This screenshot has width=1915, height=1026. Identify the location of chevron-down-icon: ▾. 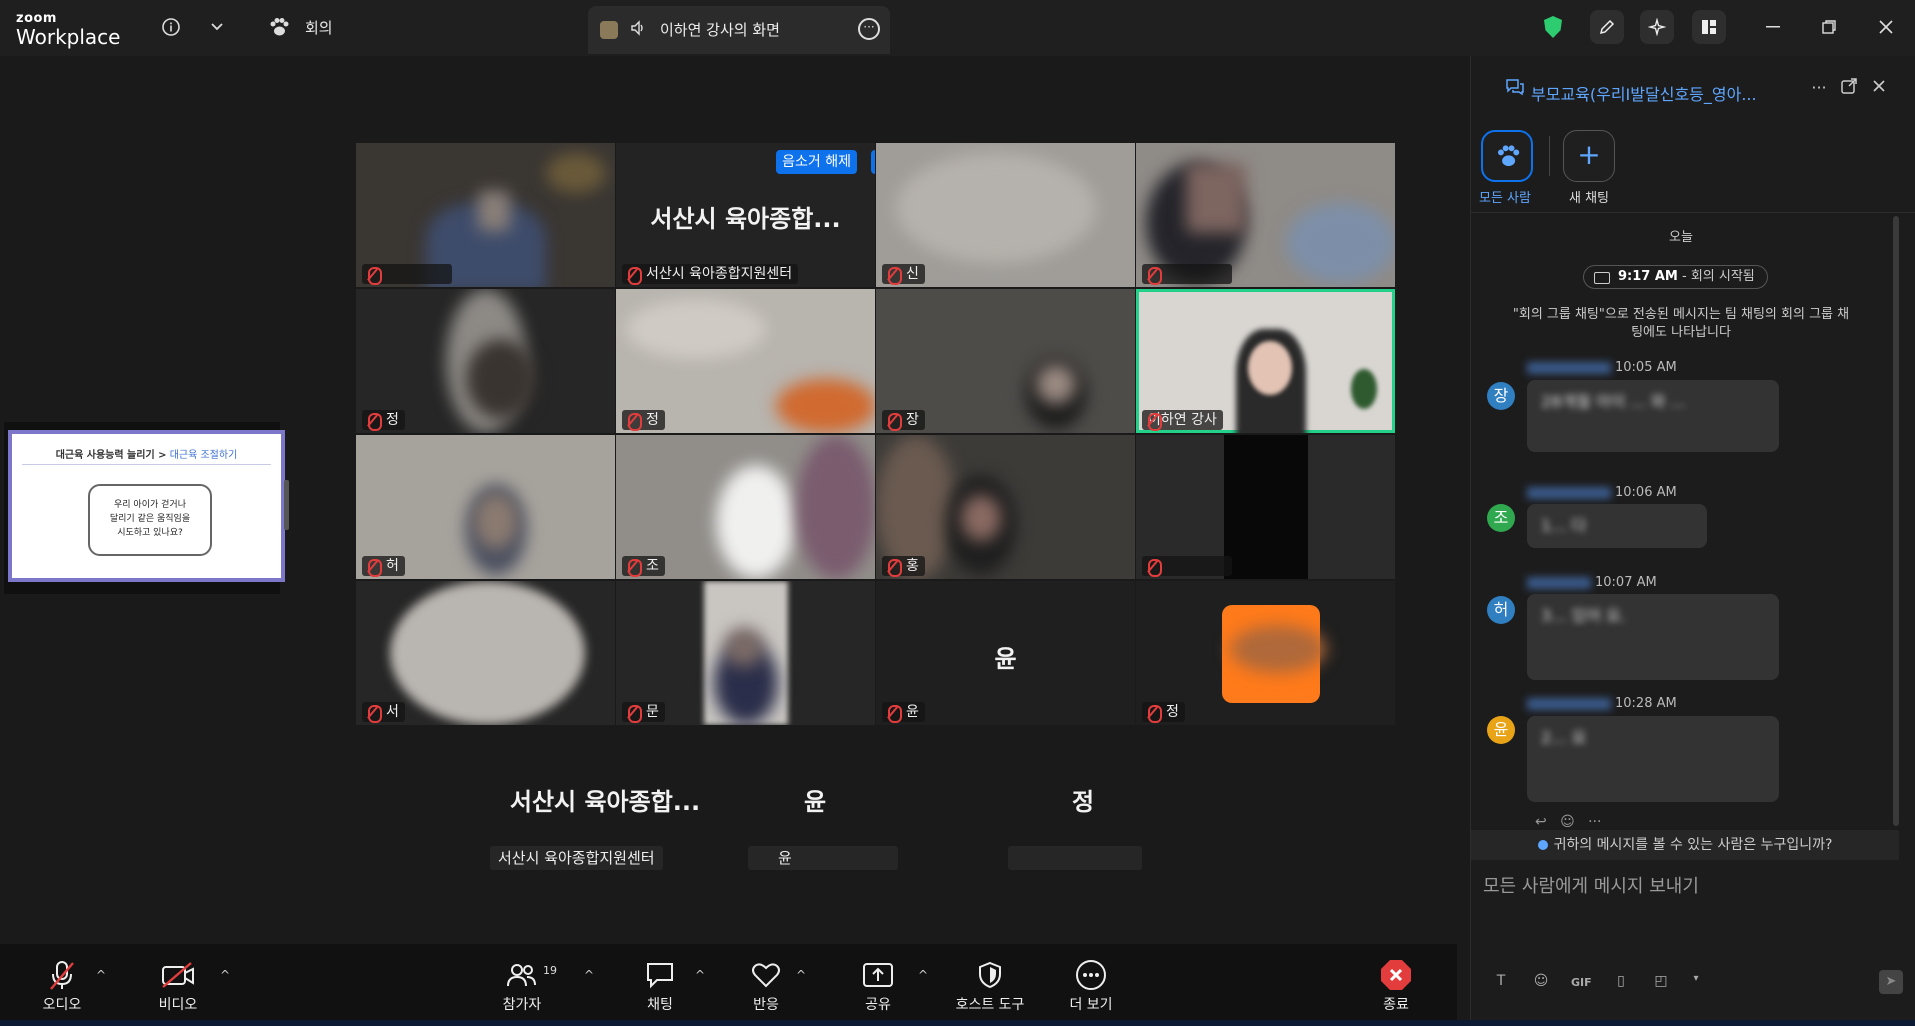
(1696, 983).